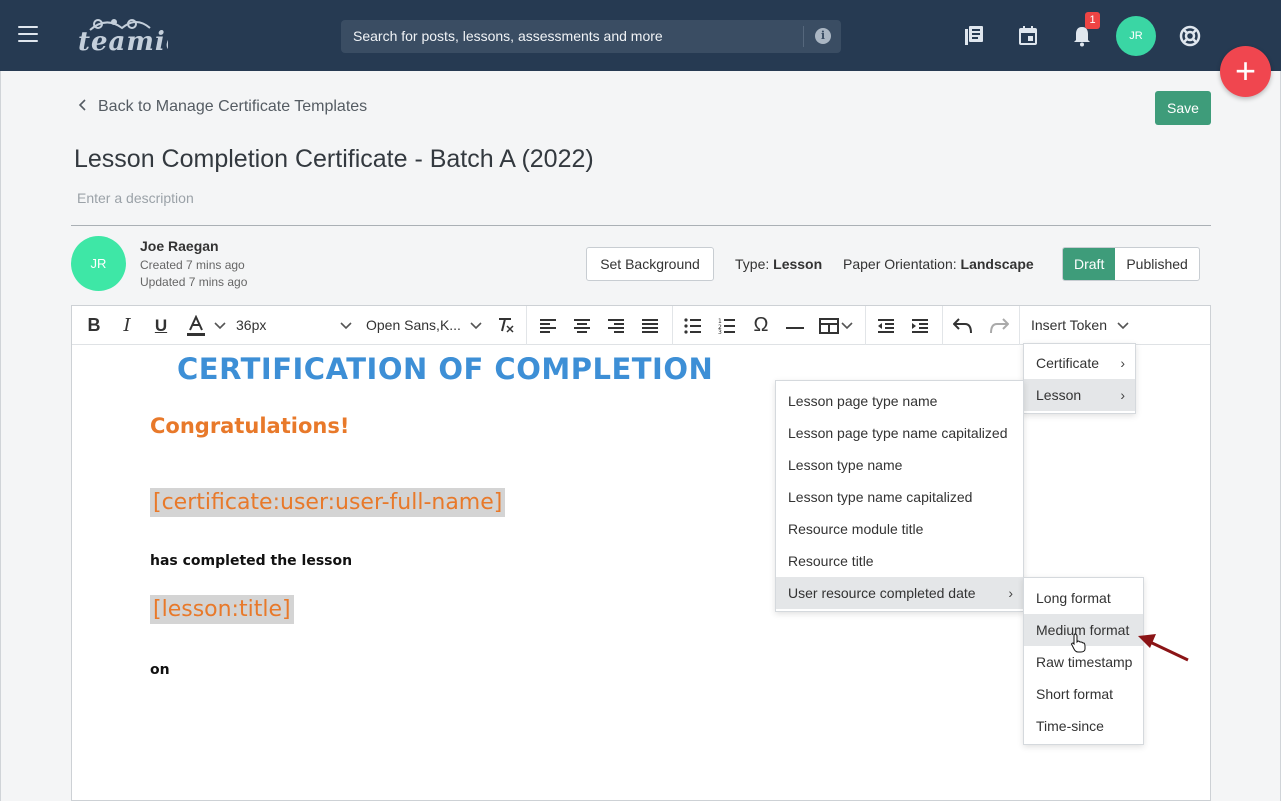 This screenshot has height=801, width=1281. I want to click on align-right-icon, so click(616, 325).